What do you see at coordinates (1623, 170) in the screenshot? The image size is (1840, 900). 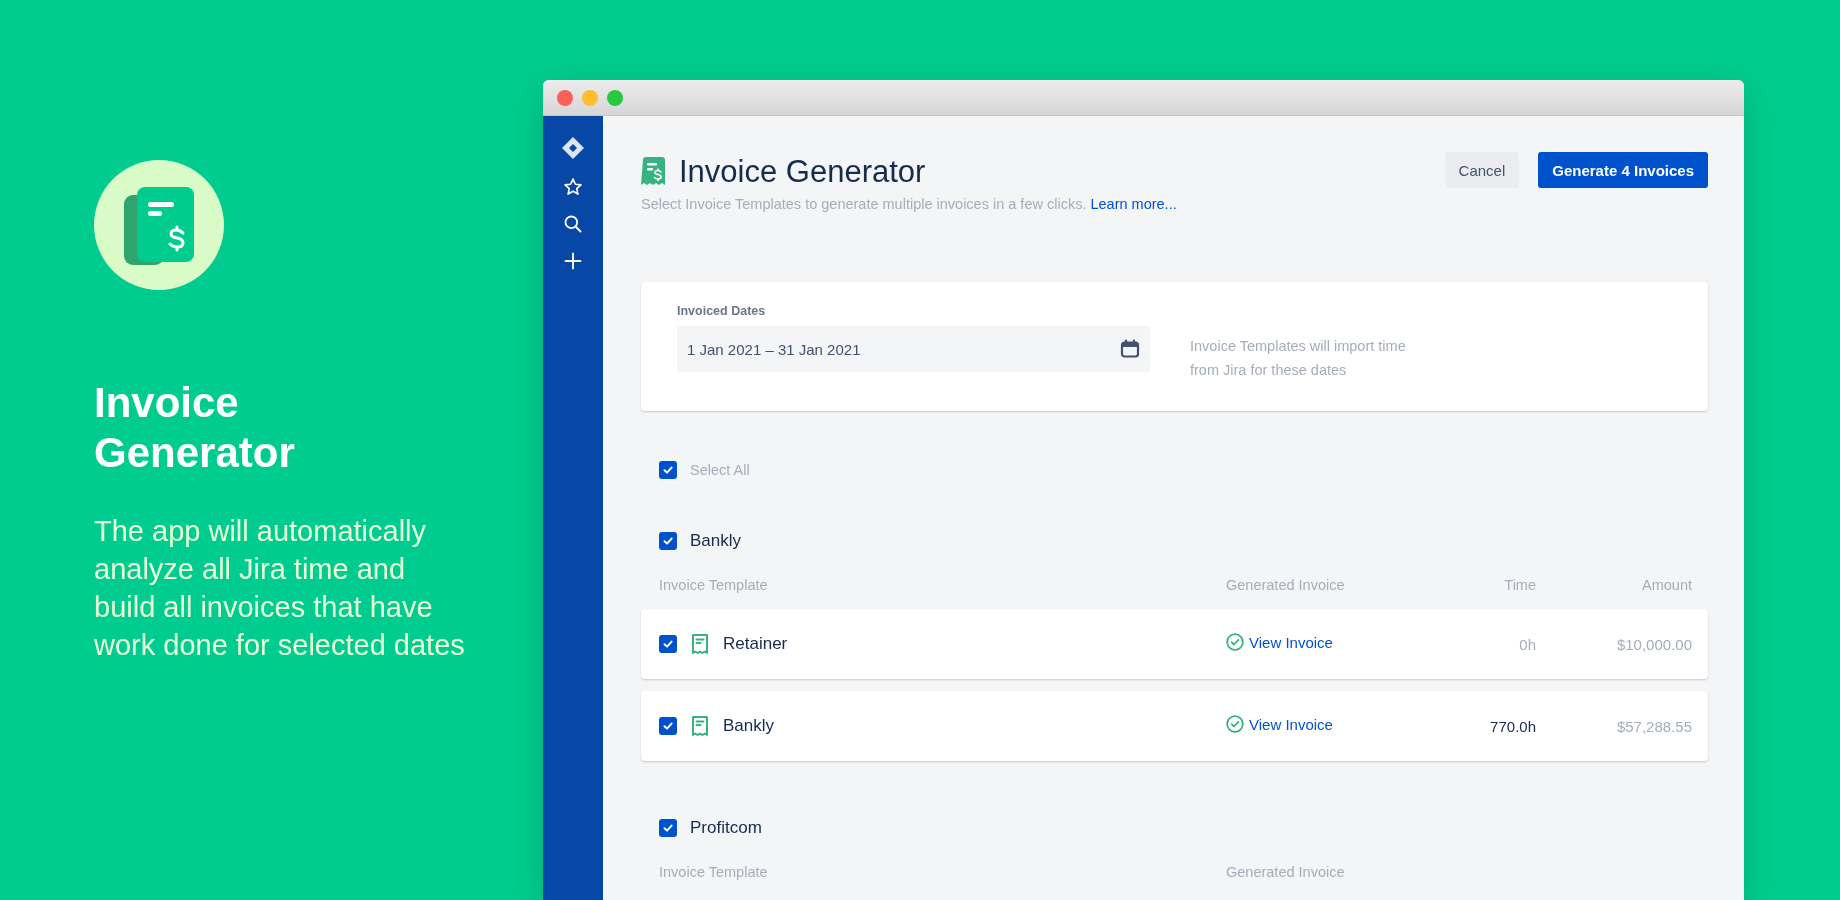 I see `generate-button: Generate 4 Invoices` at bounding box center [1623, 170].